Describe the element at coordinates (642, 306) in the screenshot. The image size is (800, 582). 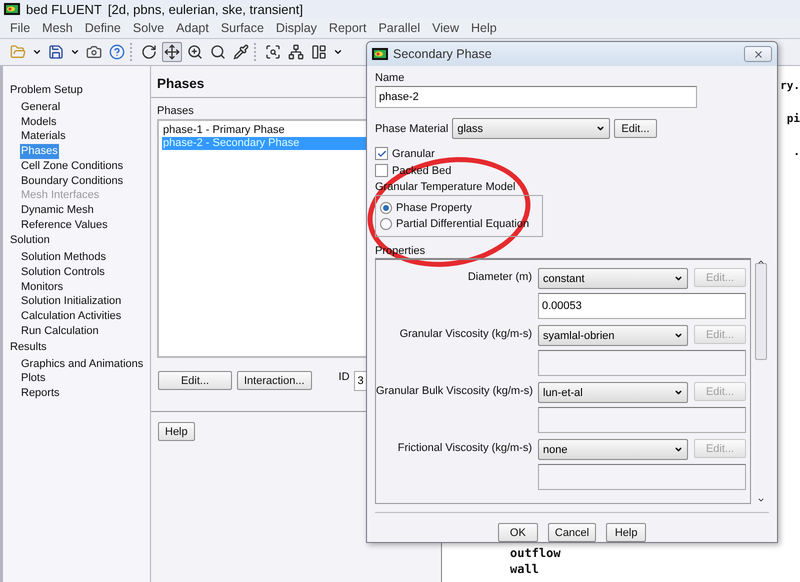
I see `value-field: 0.00053` at that location.